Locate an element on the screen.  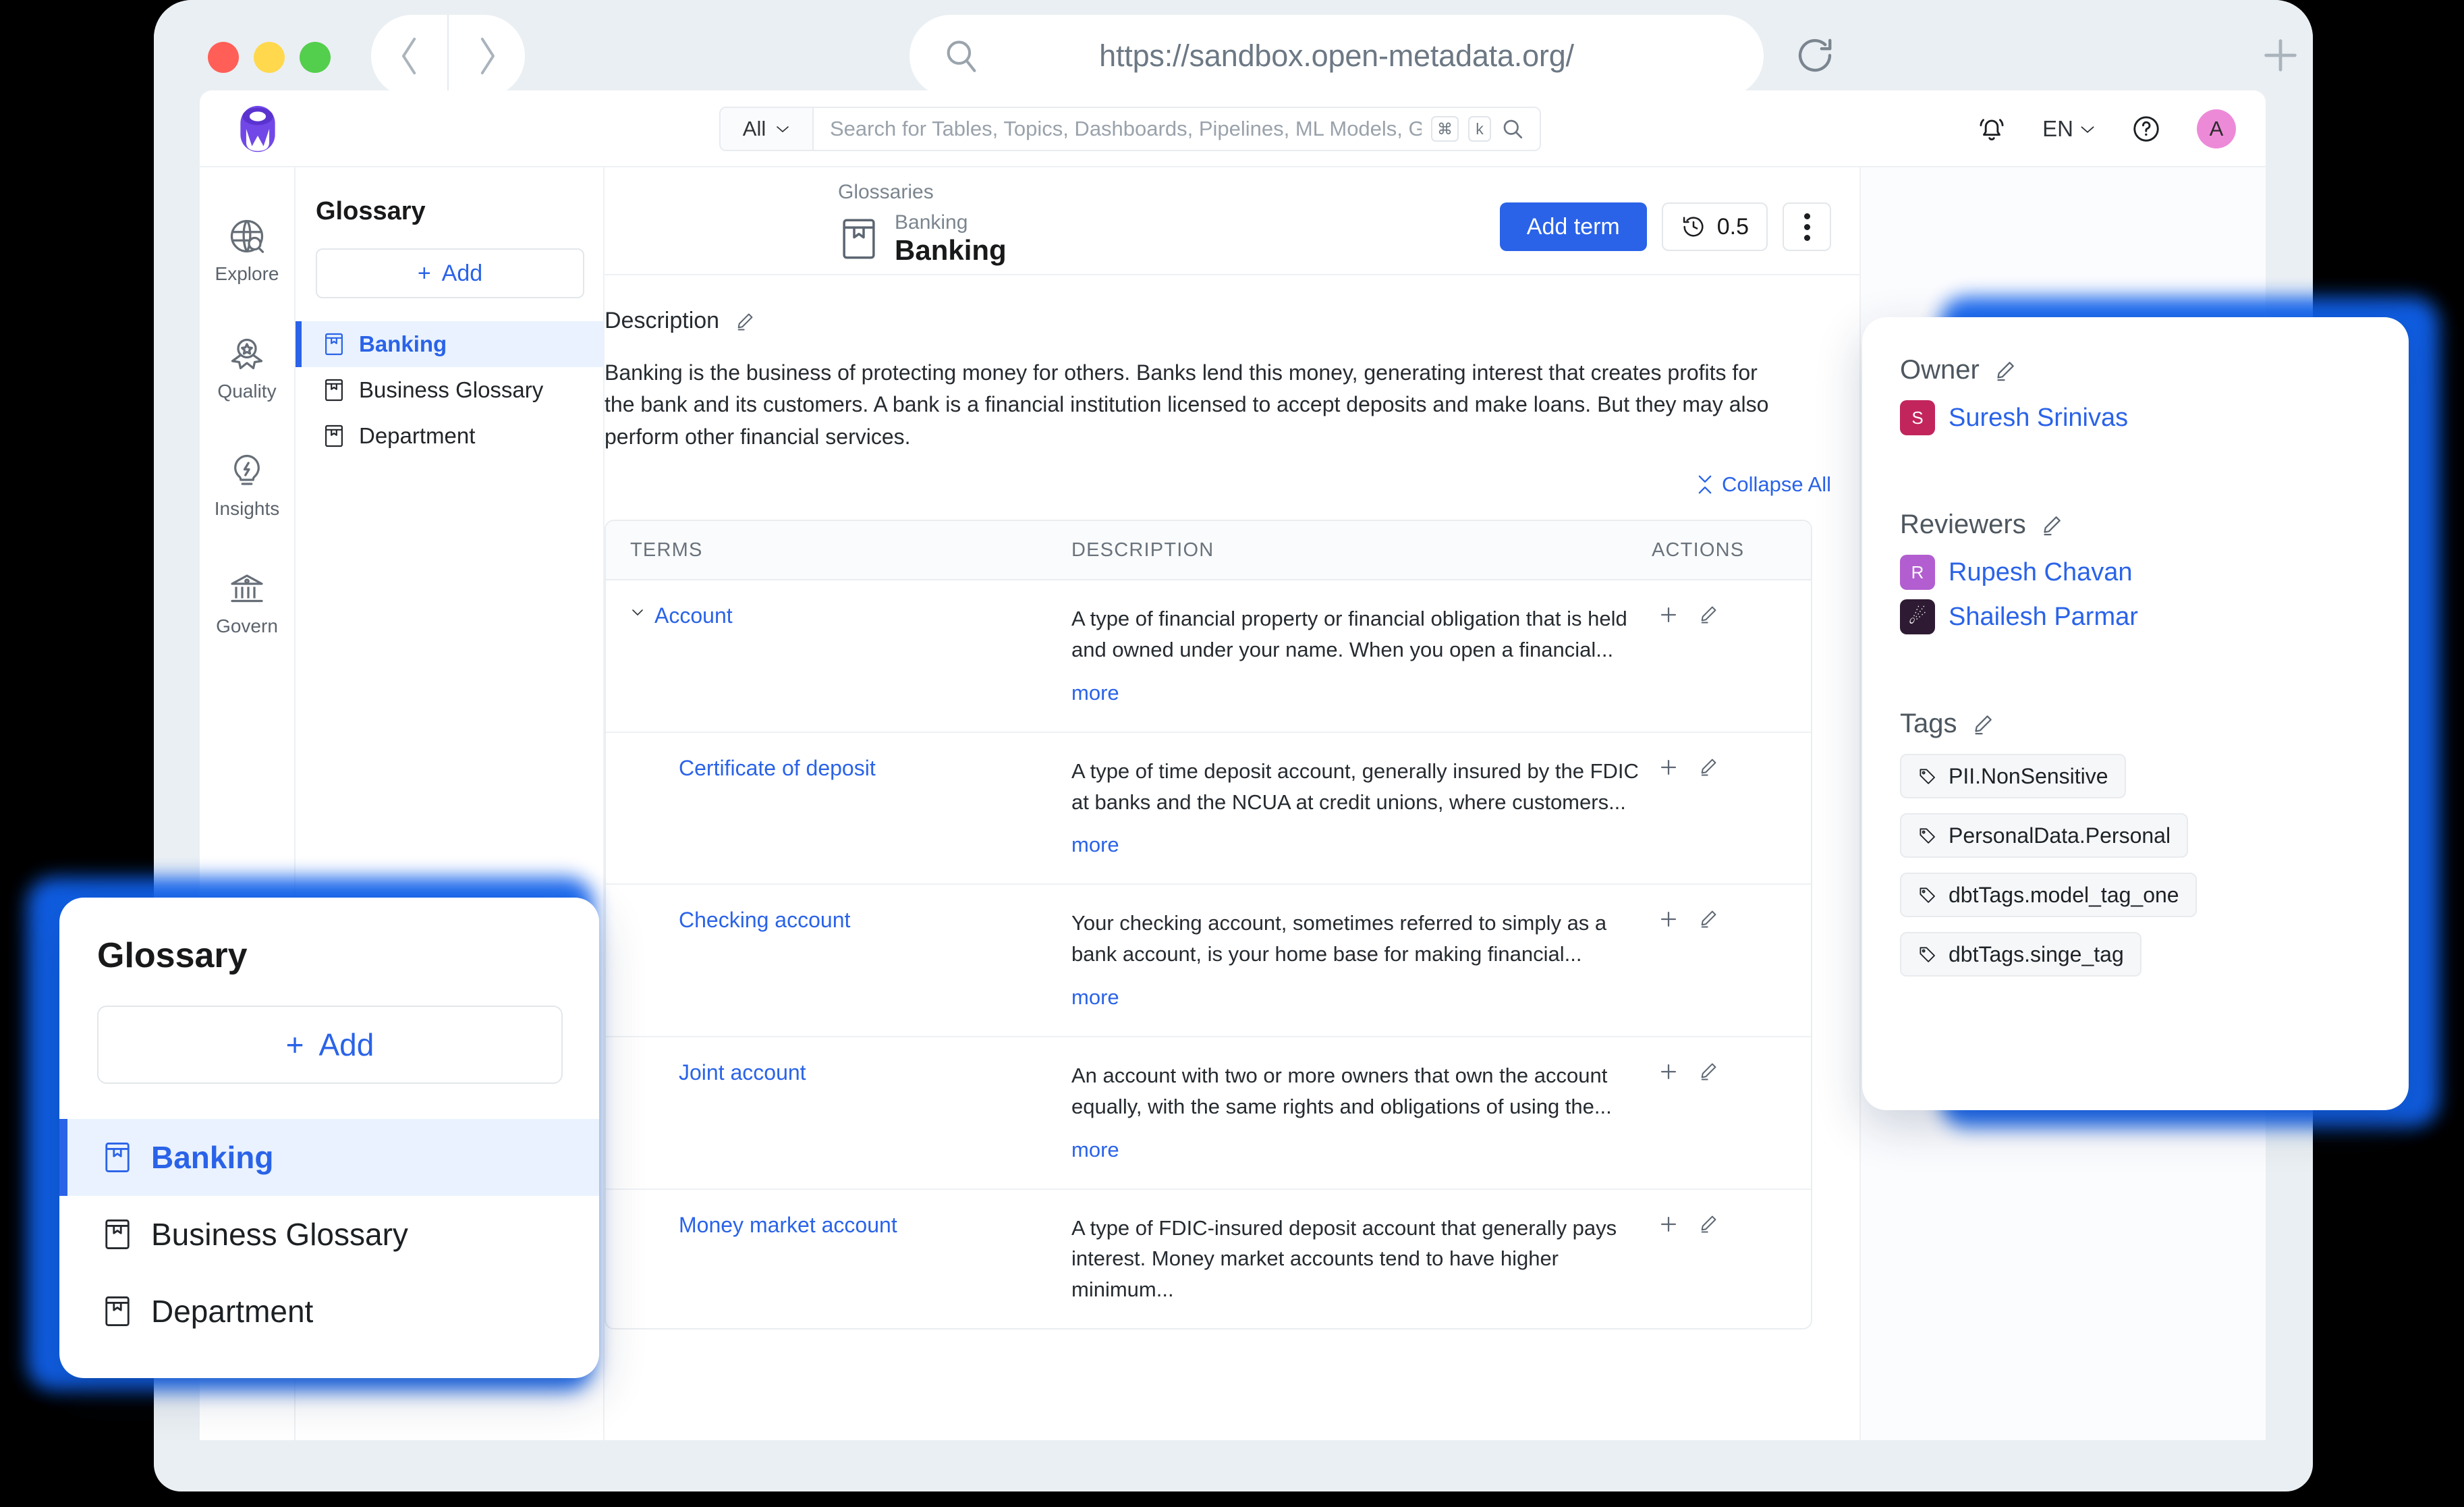
rail-item-govern: Govern is located at coordinates (247, 602).